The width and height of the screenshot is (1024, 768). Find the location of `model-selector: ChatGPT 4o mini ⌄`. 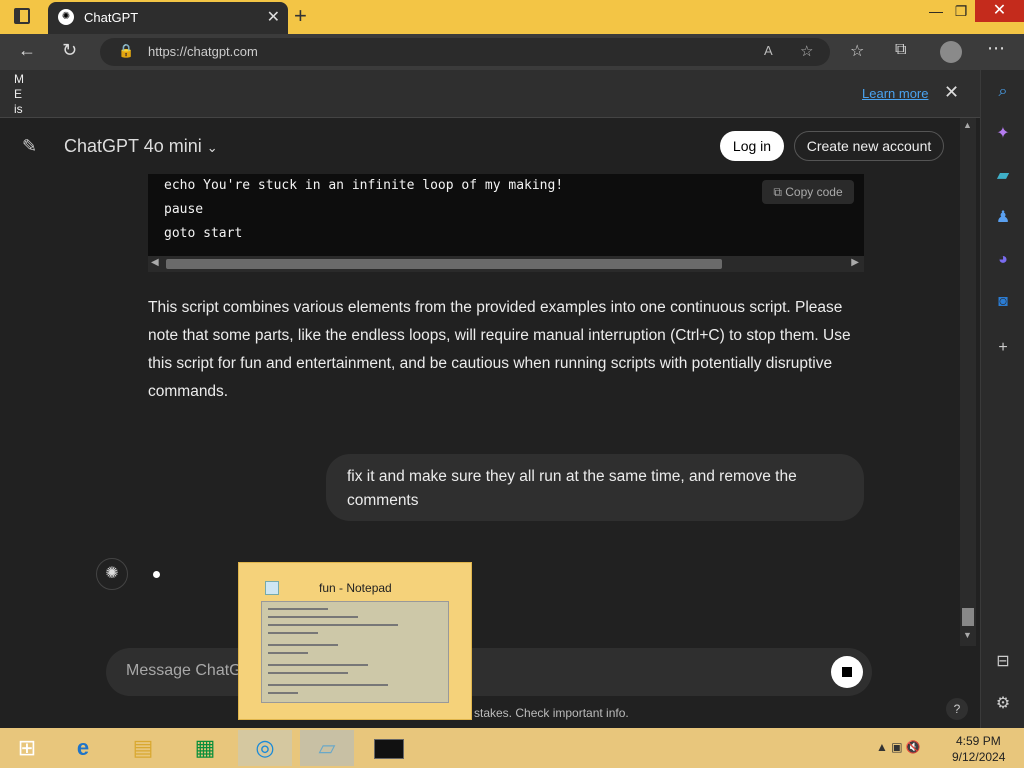

model-selector: ChatGPT 4o mini ⌄ is located at coordinates (141, 146).